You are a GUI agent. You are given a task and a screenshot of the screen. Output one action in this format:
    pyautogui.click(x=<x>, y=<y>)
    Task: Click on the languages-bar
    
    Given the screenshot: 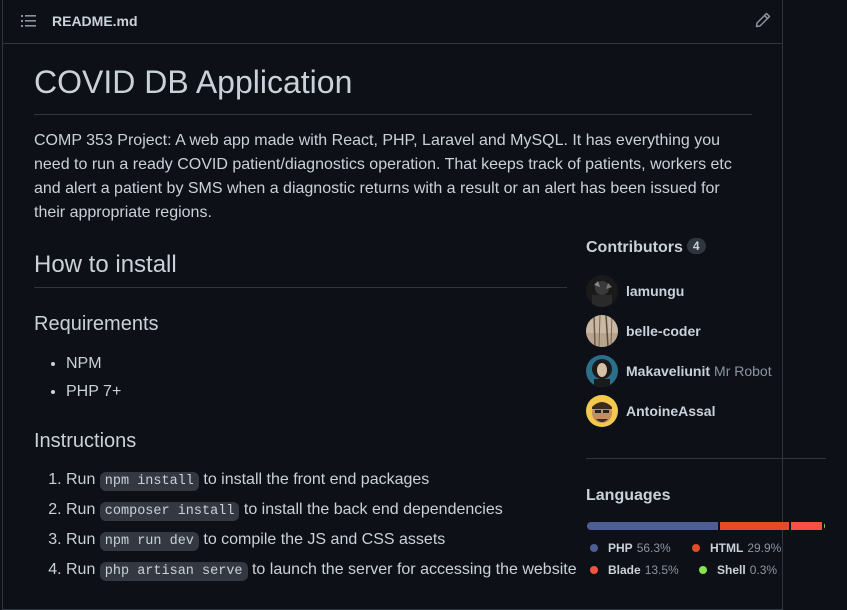 What is the action you would take?
    pyautogui.click(x=706, y=526)
    